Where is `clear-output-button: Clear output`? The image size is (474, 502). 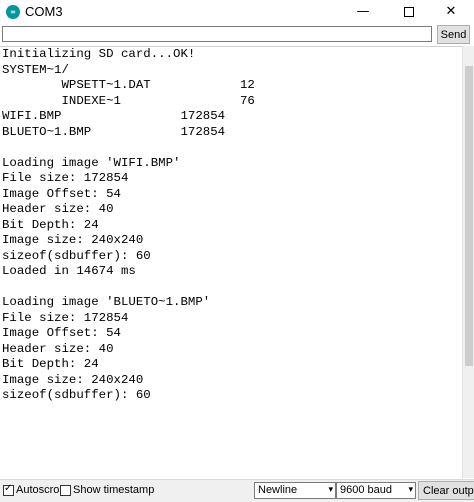 clear-output-button: Clear output is located at coordinates (446, 490).